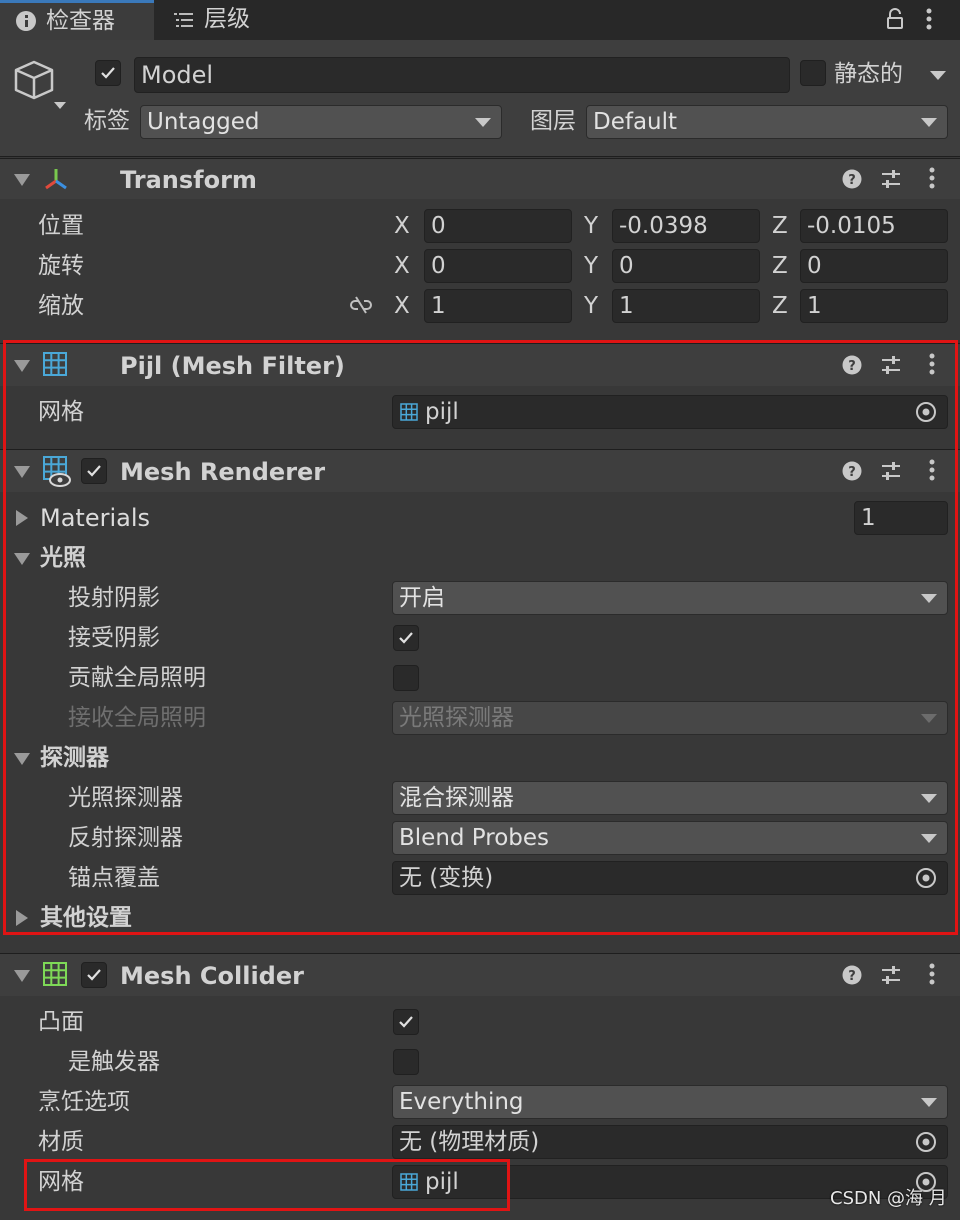  I want to click on lighting-label: 光照, so click(63, 558).